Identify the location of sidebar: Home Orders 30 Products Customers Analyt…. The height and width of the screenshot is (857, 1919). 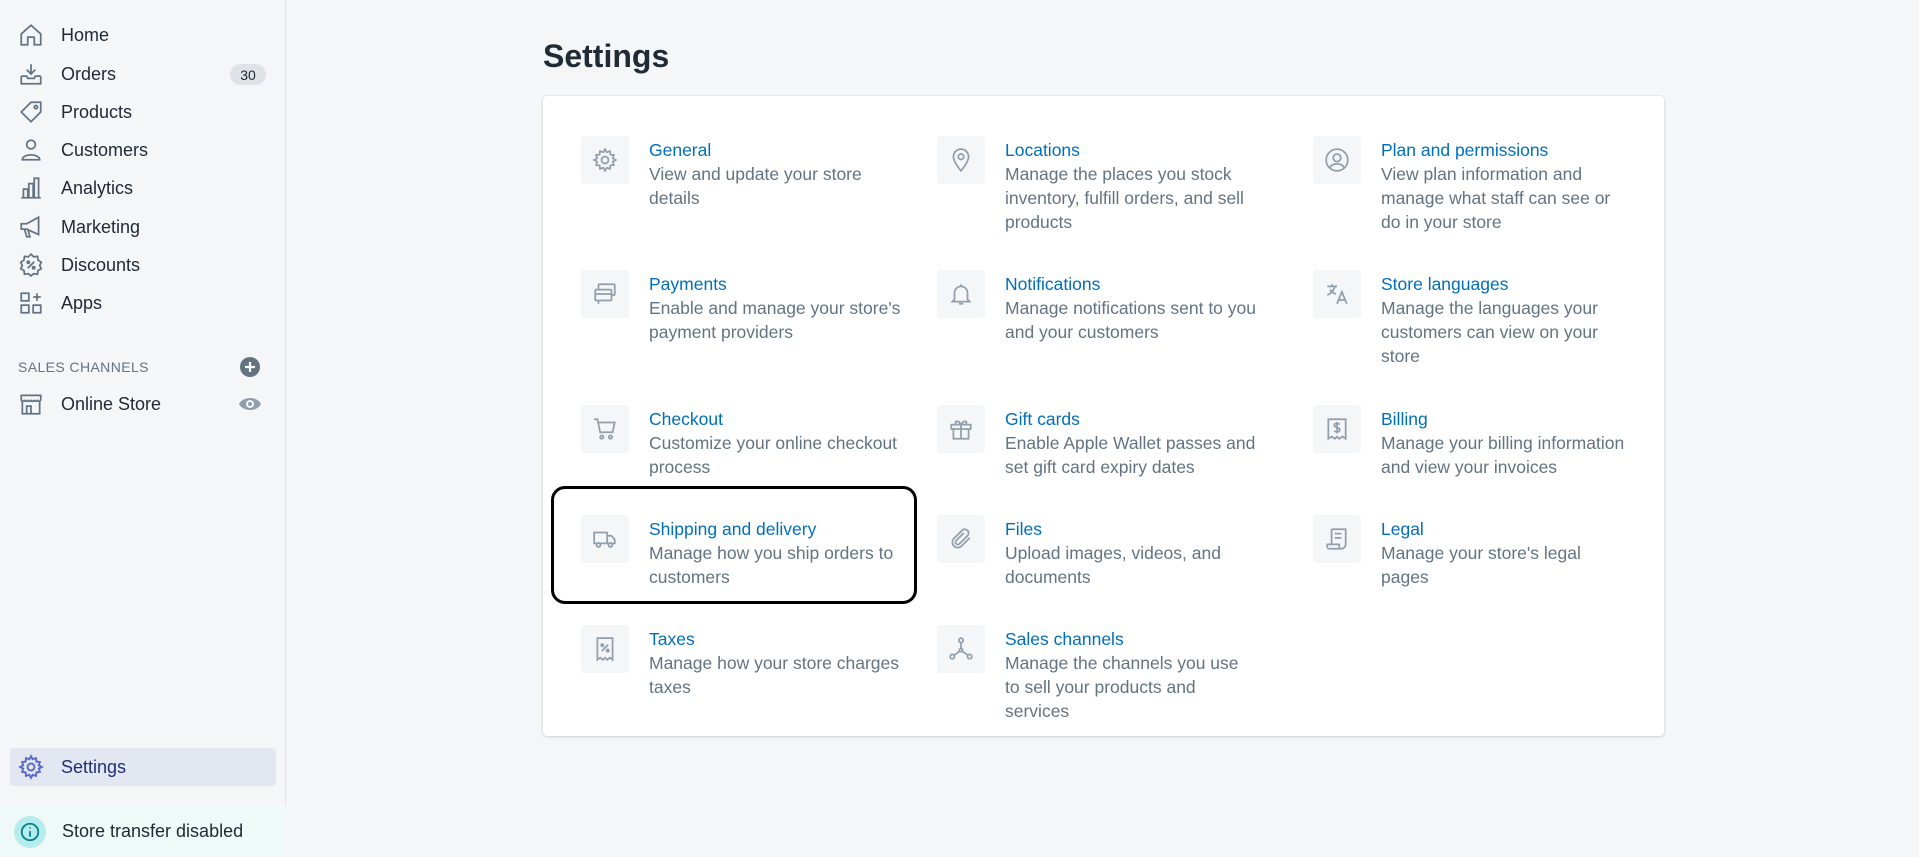
(143, 428).